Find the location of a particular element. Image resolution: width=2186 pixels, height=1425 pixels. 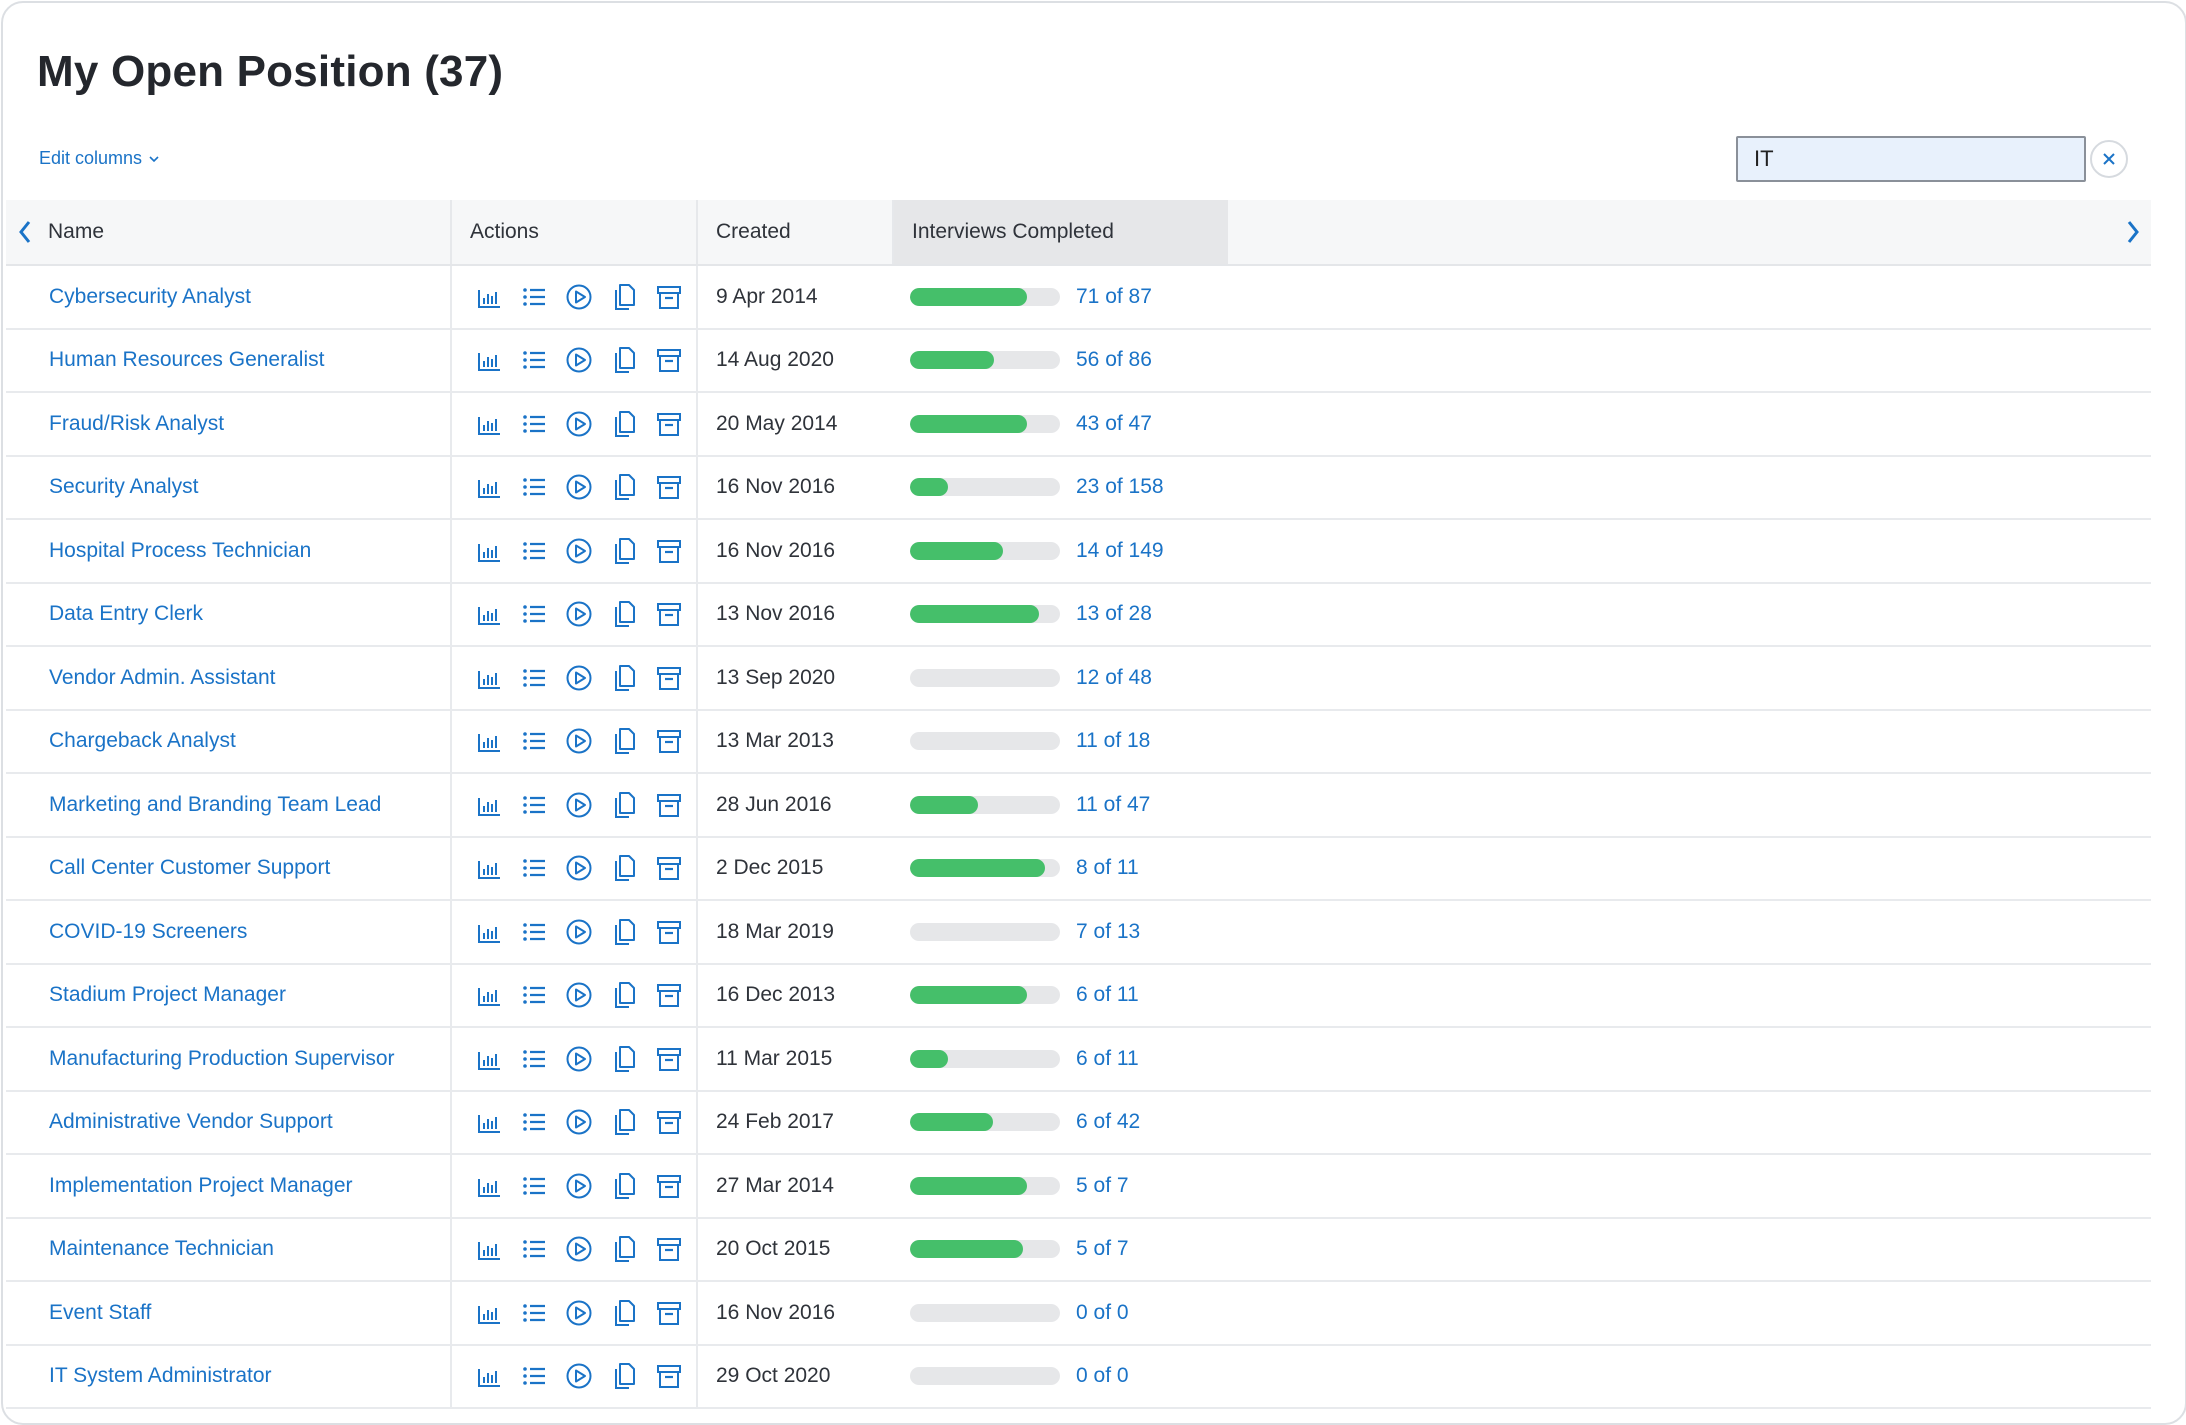

position-name-link: Administrative Vendor Support is located at coordinates (191, 1122).